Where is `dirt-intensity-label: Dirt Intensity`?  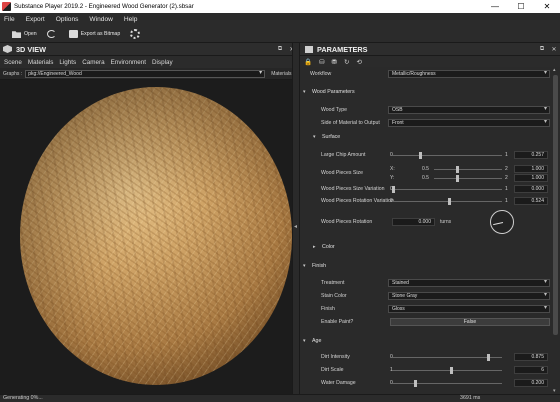 dirt-intensity-label: Dirt Intensity is located at coordinates (335, 357).